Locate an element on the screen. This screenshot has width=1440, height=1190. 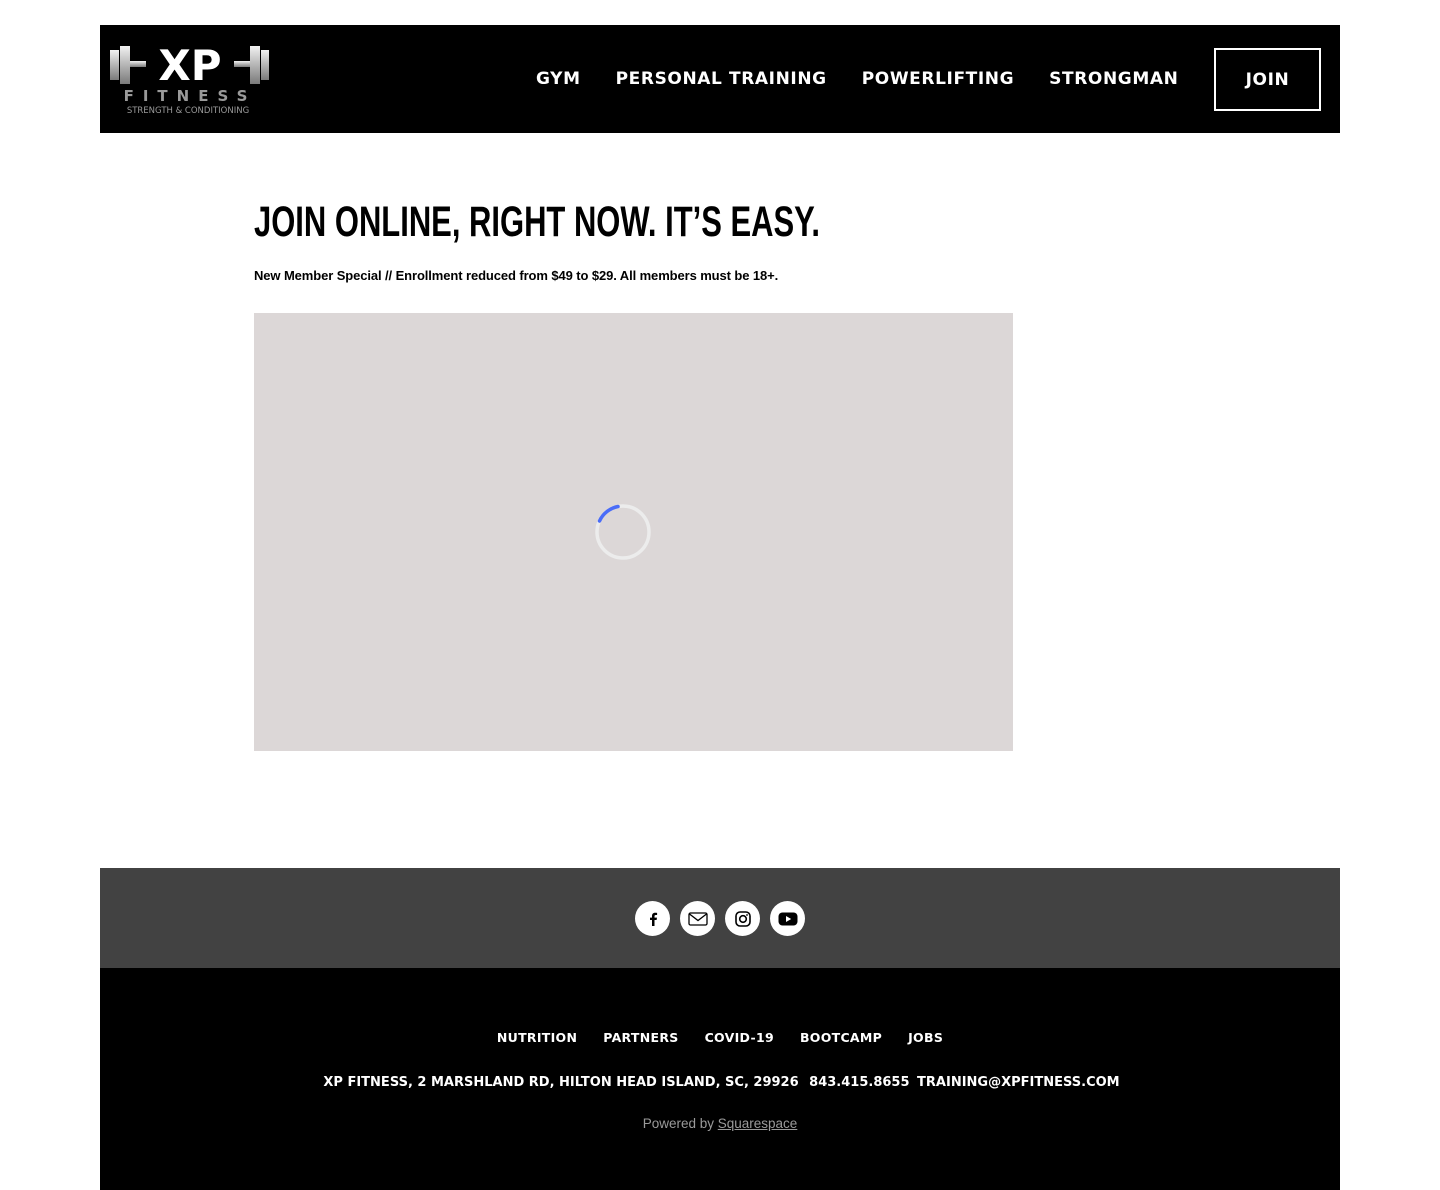
social-band is located at coordinates (720, 918).